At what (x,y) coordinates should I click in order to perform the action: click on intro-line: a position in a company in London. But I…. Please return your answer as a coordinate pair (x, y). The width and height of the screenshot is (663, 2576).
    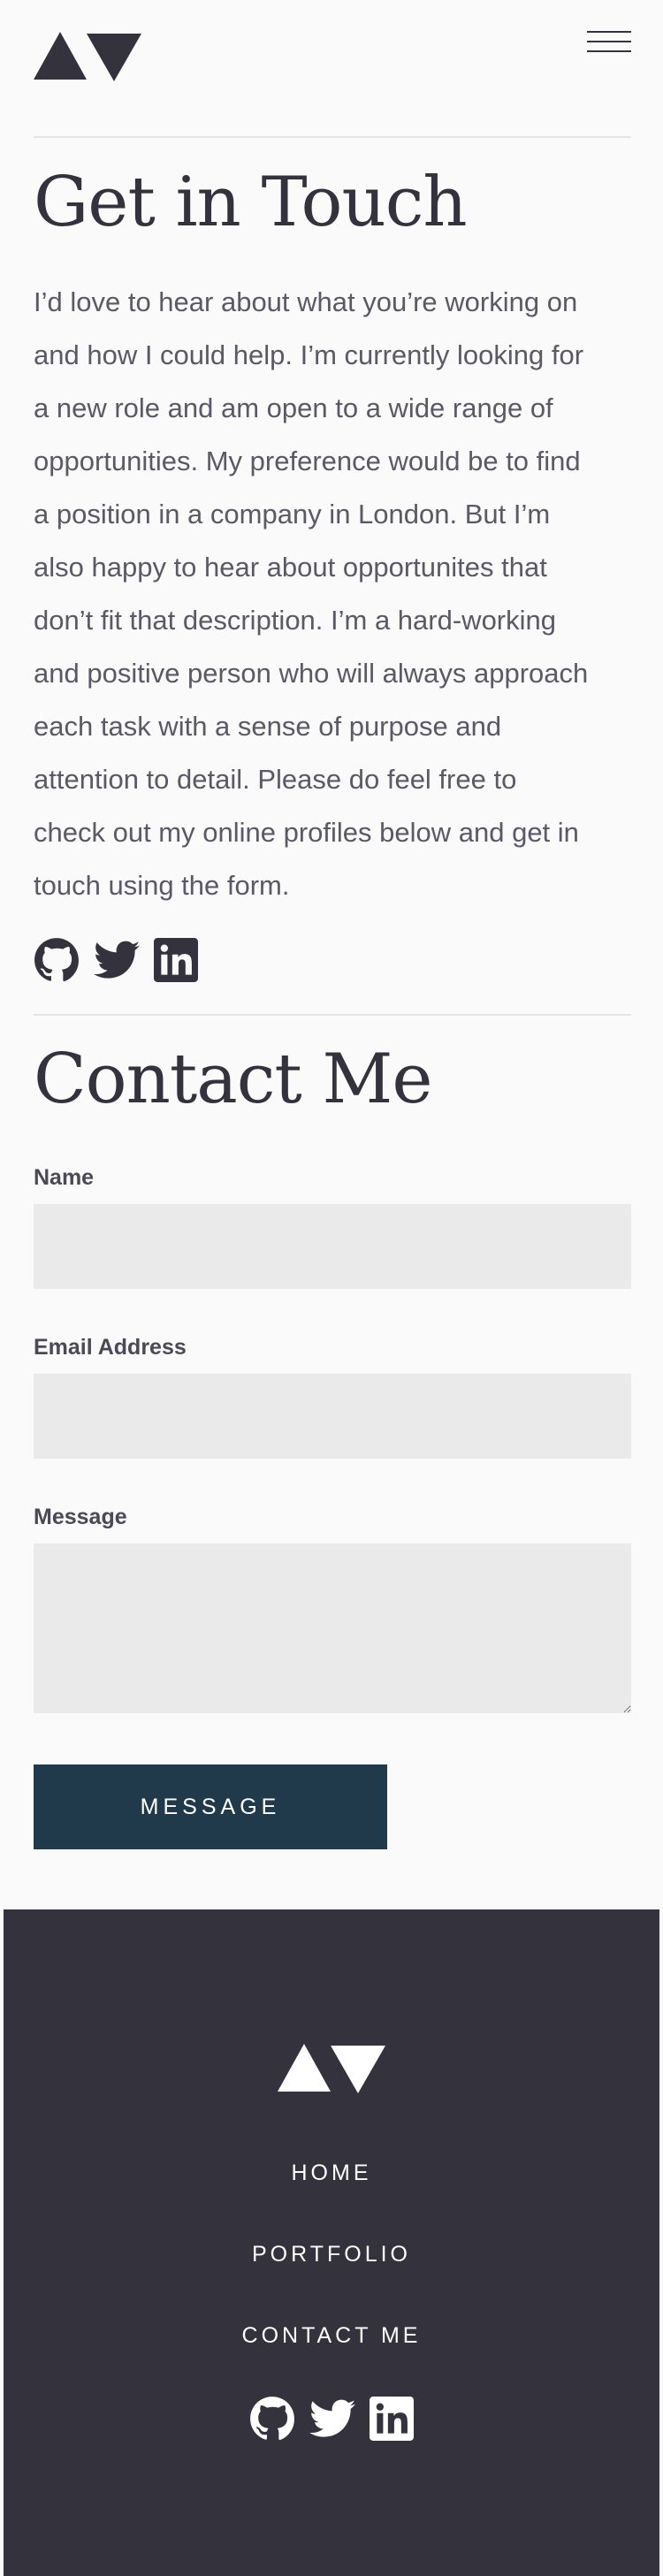
    Looking at the image, I should click on (292, 514).